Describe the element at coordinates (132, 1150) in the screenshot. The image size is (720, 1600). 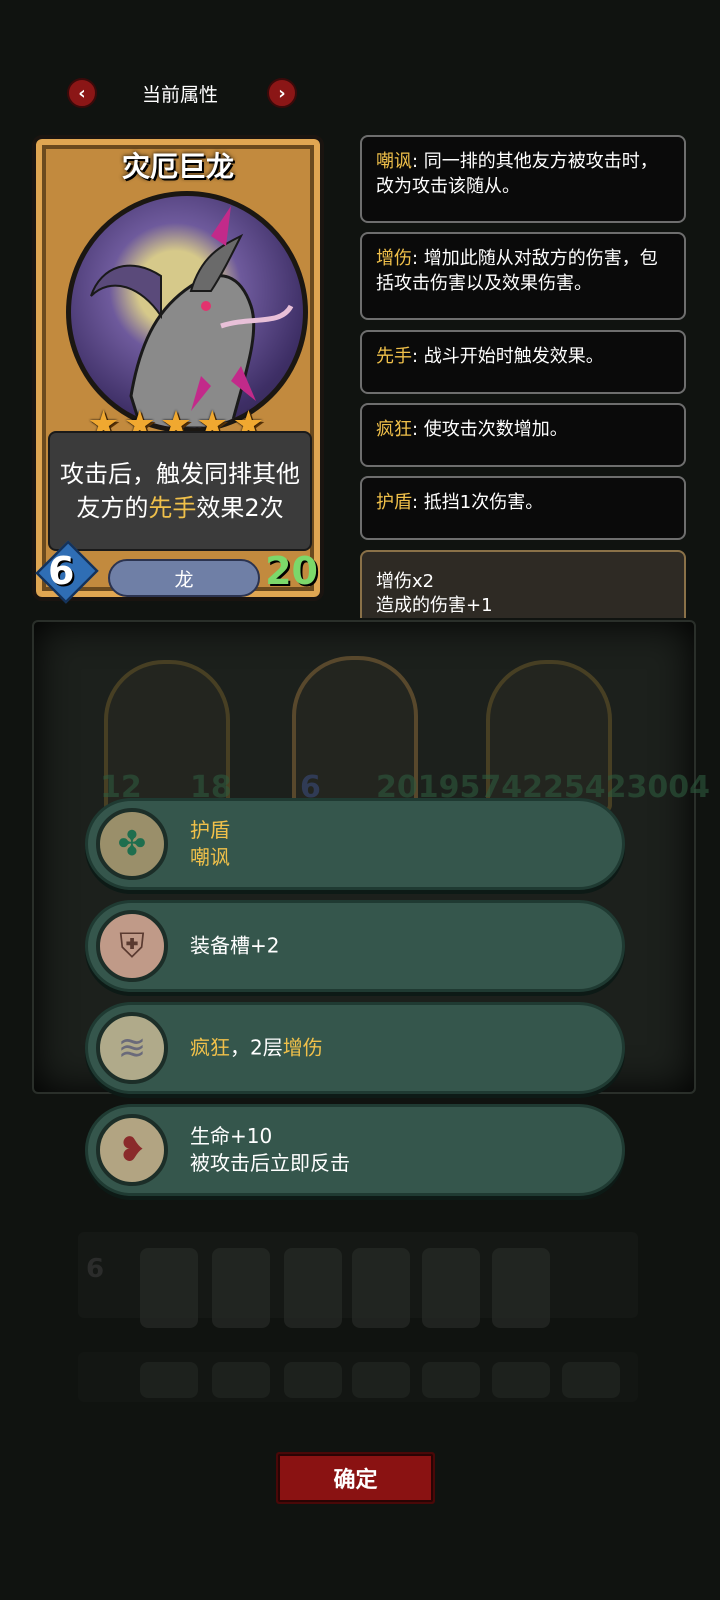
I see `heart-claw-icon: ❥` at that location.